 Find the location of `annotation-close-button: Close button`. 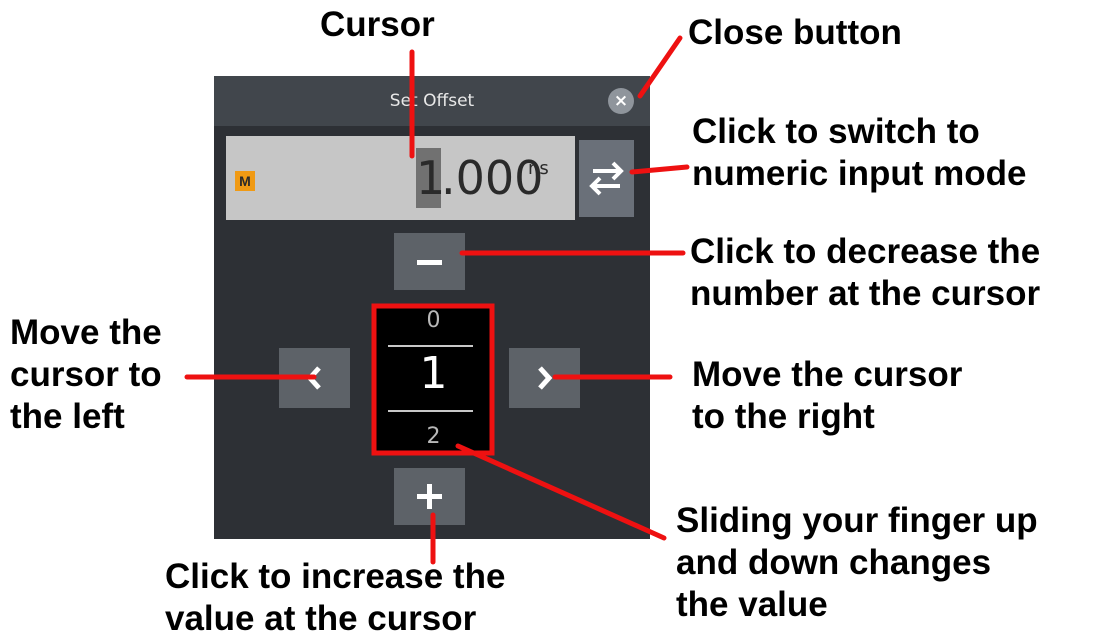

annotation-close-button: Close button is located at coordinates (795, 32).